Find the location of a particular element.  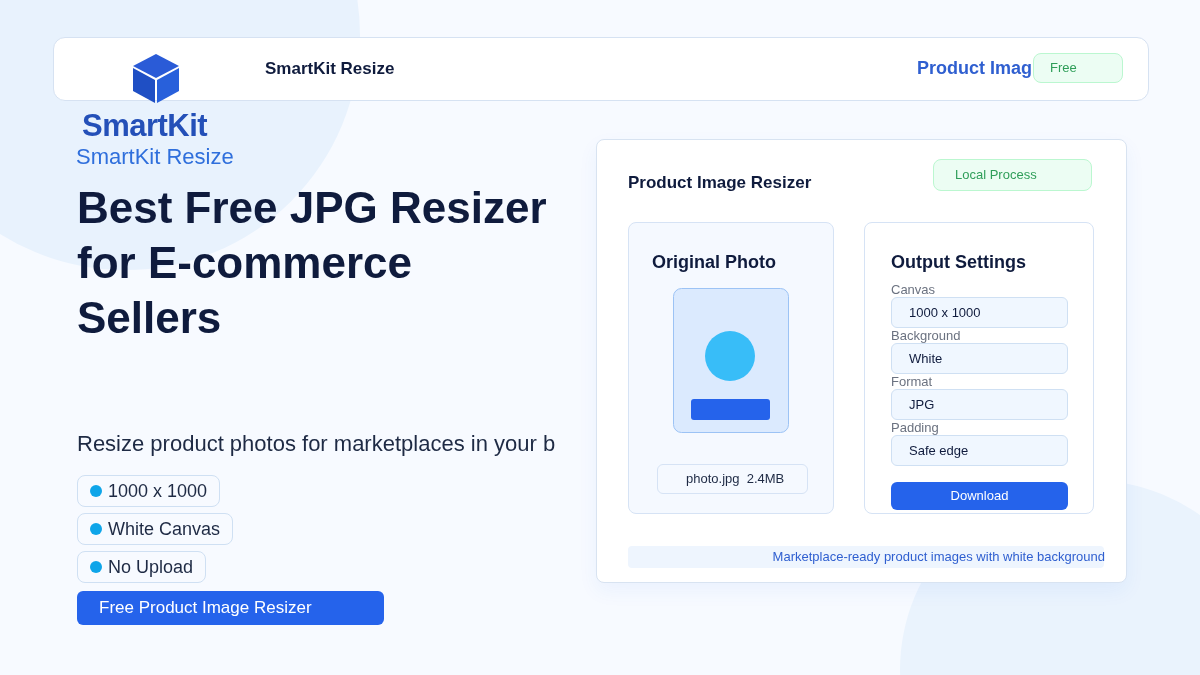

headline-line: Best Free JPG Resizer is located at coordinates (312, 208).